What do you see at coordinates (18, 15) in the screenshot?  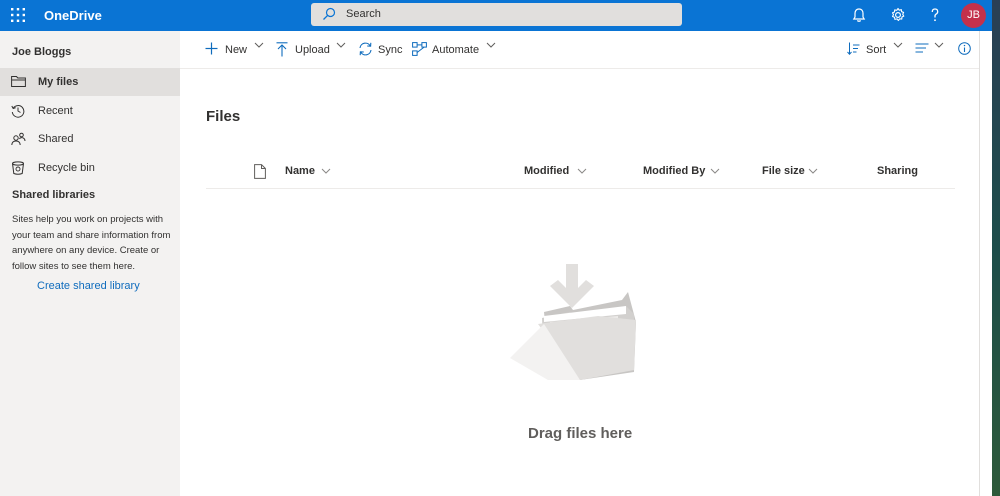 I see `app-launcher-icon` at bounding box center [18, 15].